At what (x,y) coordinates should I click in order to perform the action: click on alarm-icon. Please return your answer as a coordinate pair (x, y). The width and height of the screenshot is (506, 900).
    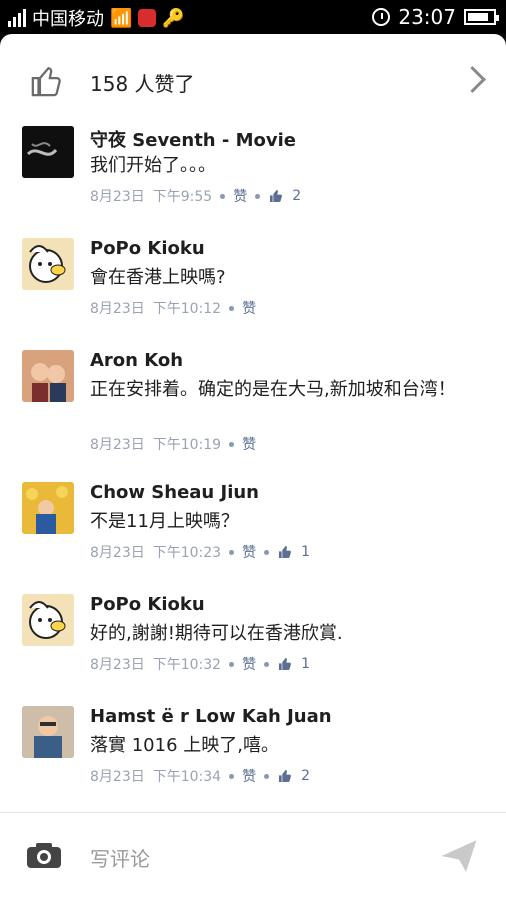
    Looking at the image, I should click on (381, 17).